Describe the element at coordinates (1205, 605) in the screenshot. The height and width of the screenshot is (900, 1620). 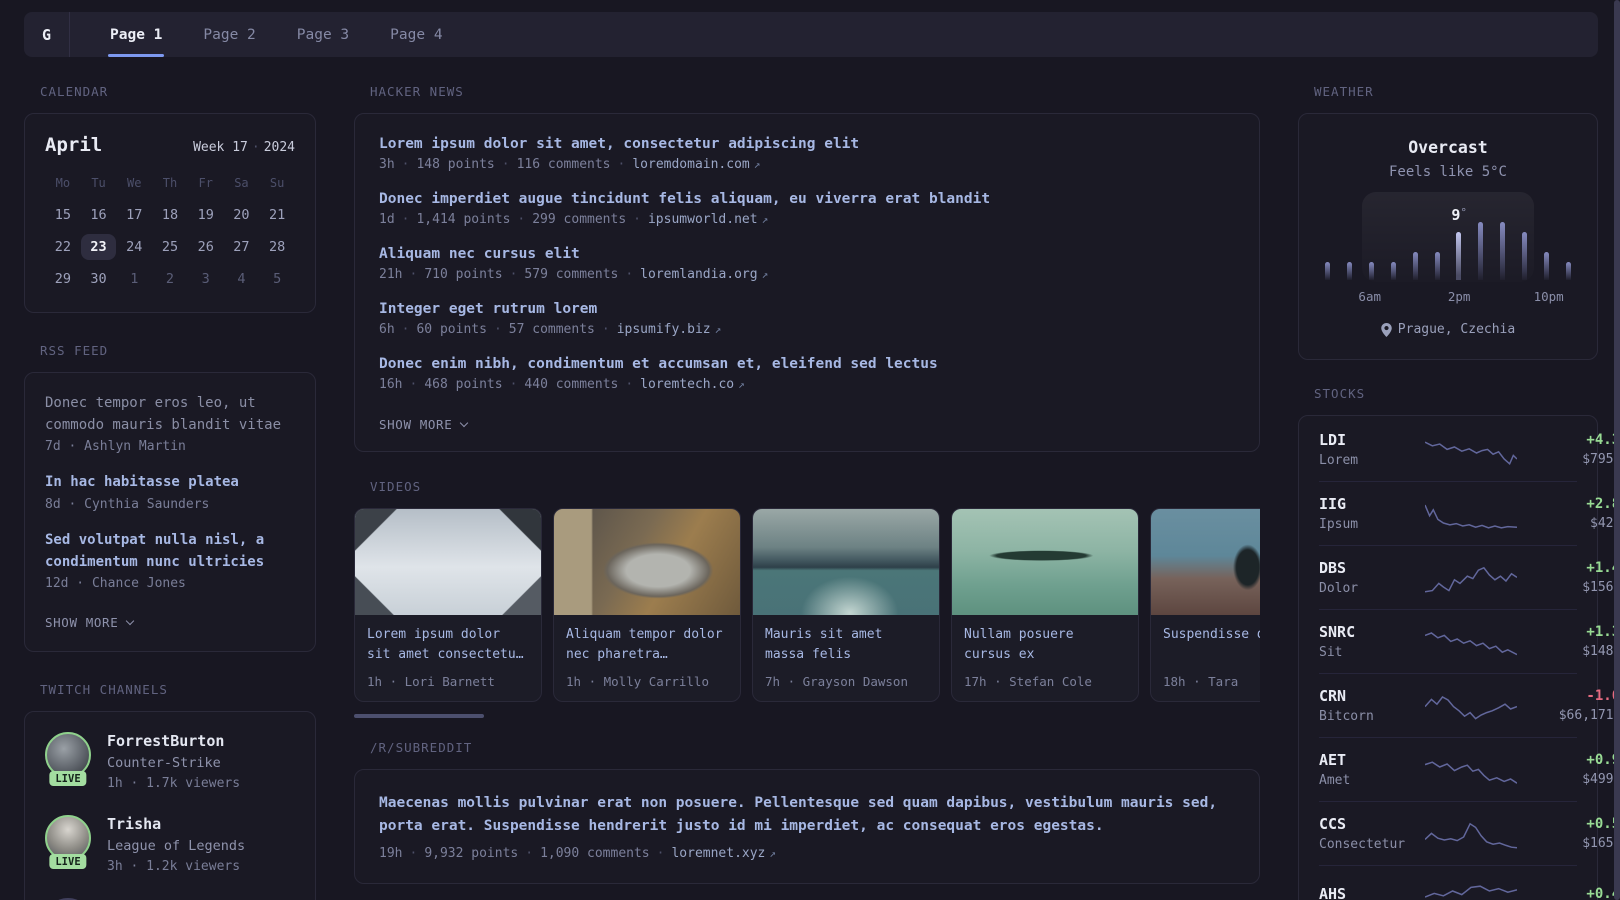
I see `video-card: Suspendisse diam 18h · Tara` at that location.